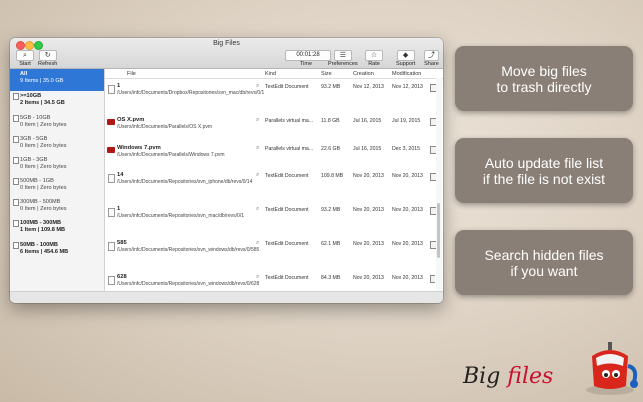 The height and width of the screenshot is (402, 643). What do you see at coordinates (612, 368) in the screenshot?
I see `vacuum-mascot-icon` at bounding box center [612, 368].